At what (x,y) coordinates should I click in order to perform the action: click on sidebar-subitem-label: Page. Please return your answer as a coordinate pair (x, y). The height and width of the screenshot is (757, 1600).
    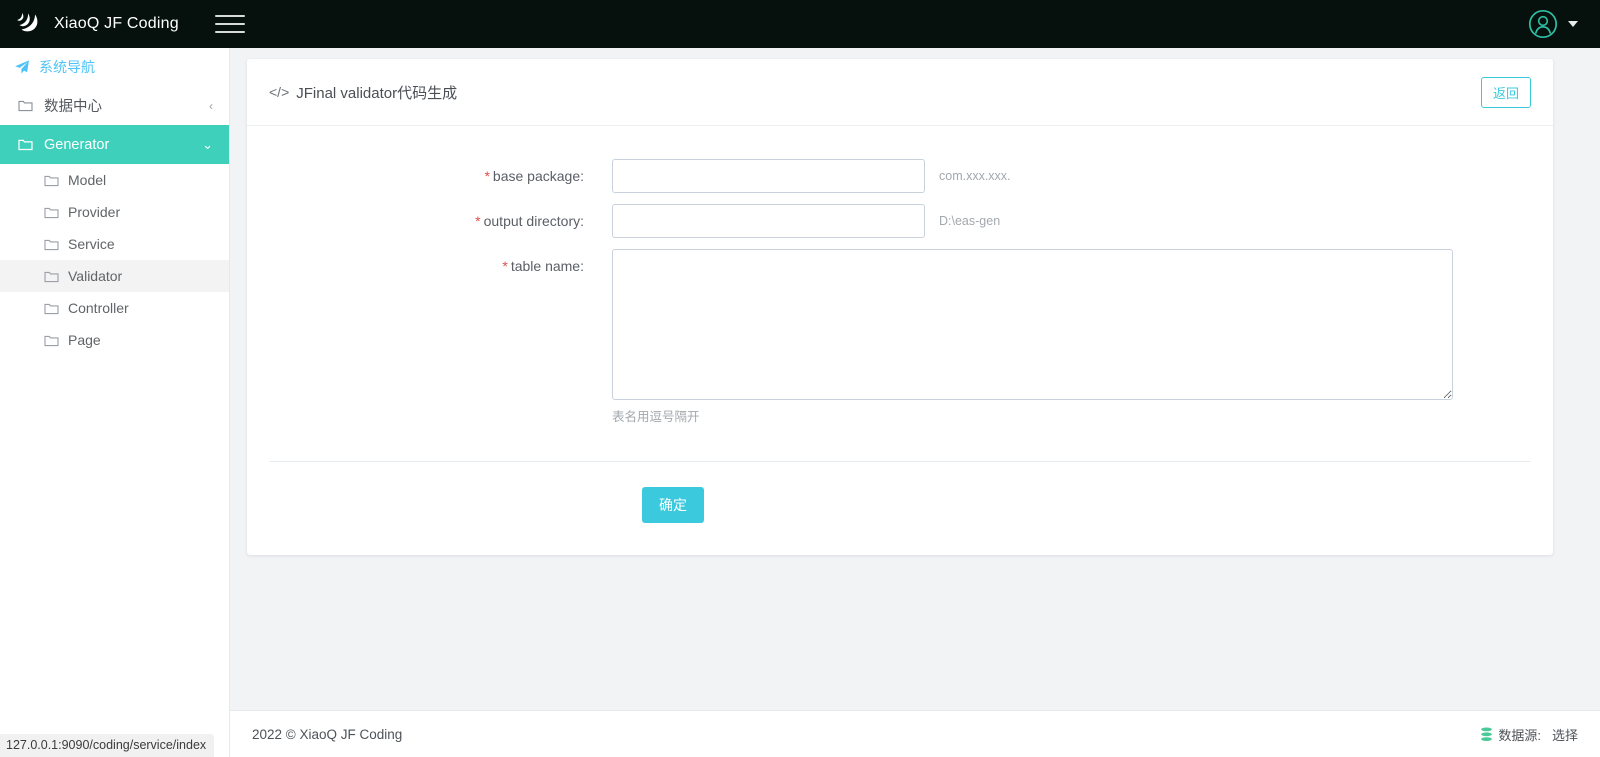
    Looking at the image, I should click on (84, 340).